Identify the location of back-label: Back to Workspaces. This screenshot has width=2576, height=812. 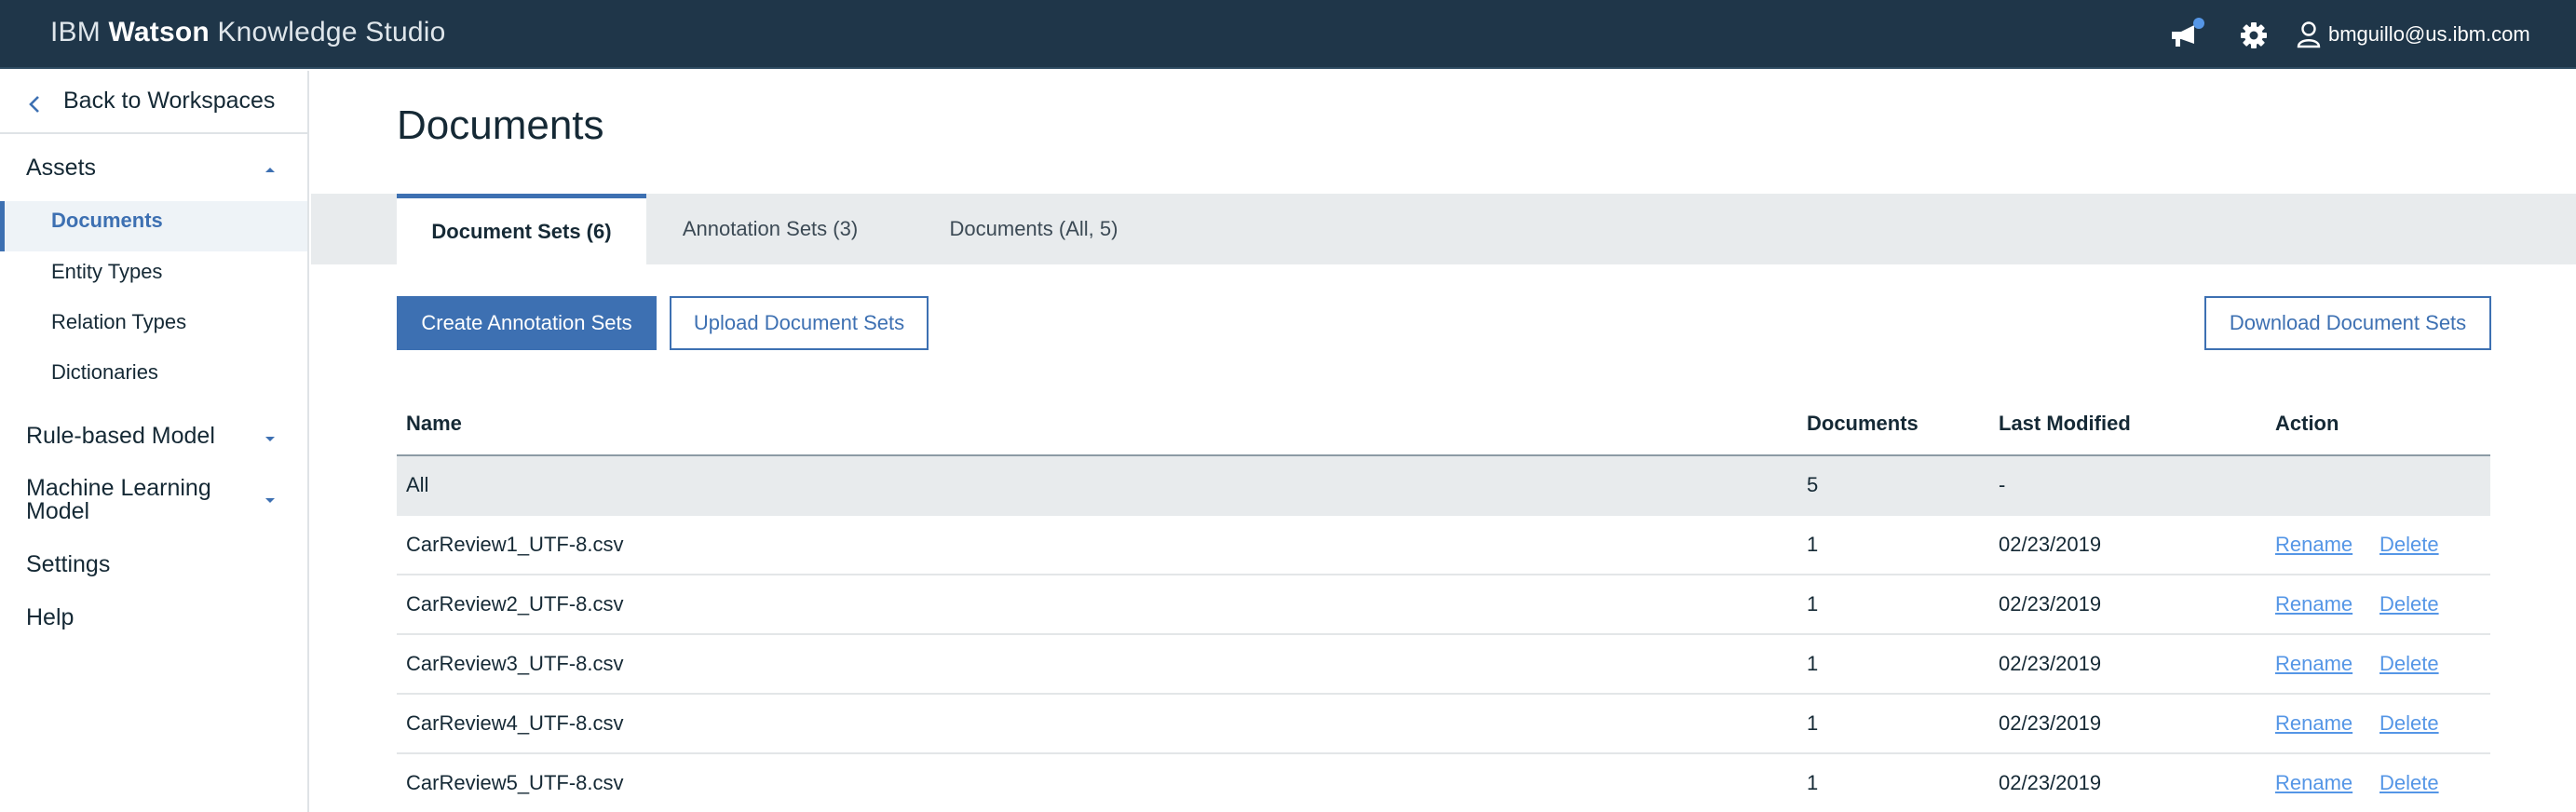
(169, 101).